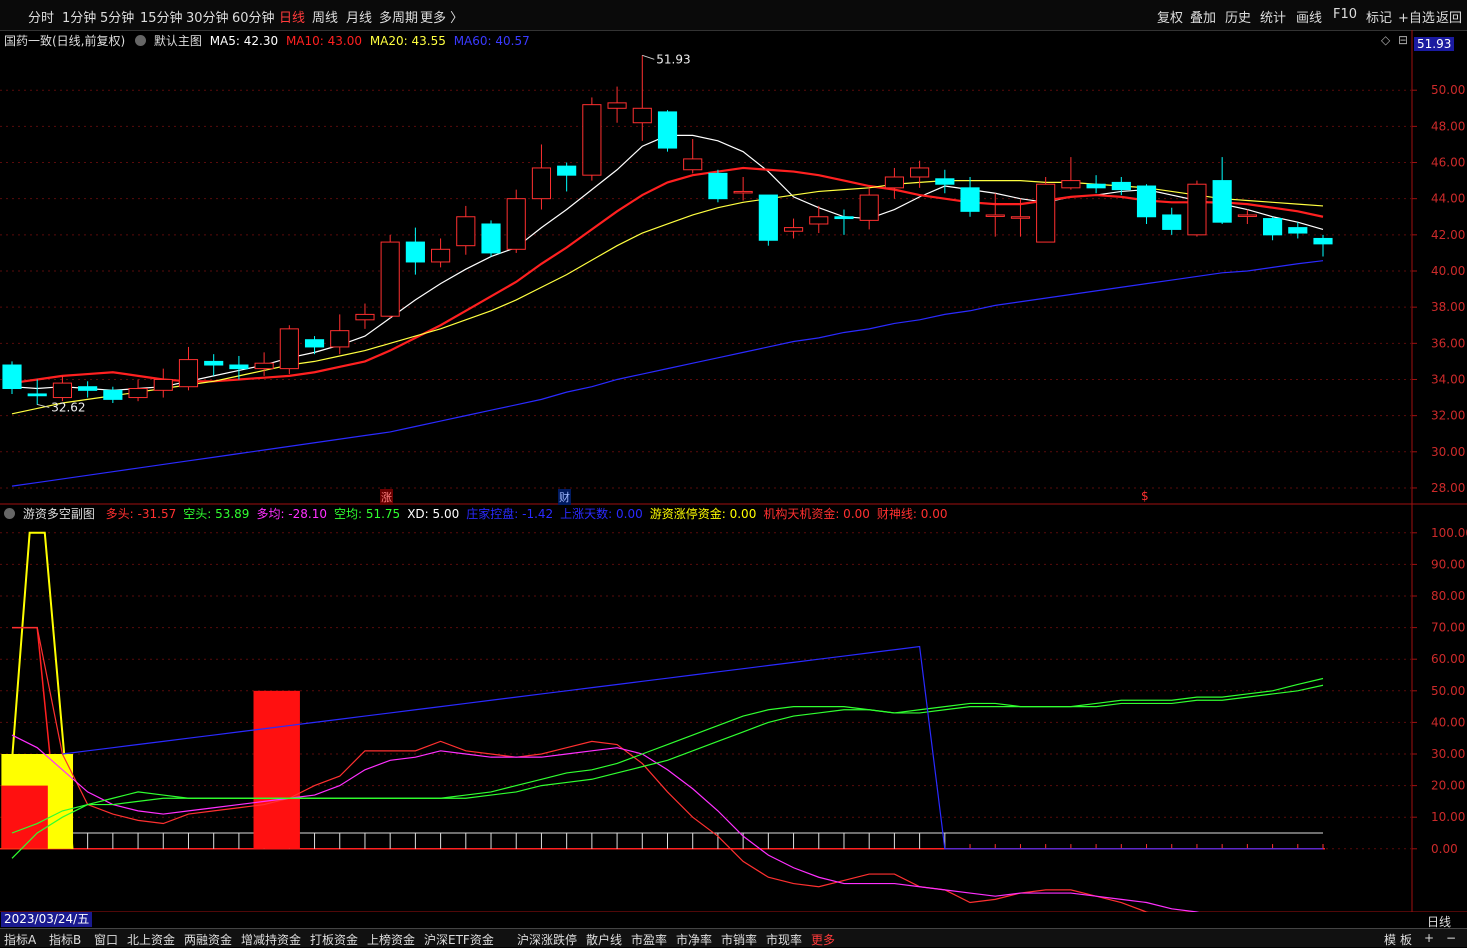  What do you see at coordinates (68, 407) in the screenshot?
I see `annotation-label: 32.62` at bounding box center [68, 407].